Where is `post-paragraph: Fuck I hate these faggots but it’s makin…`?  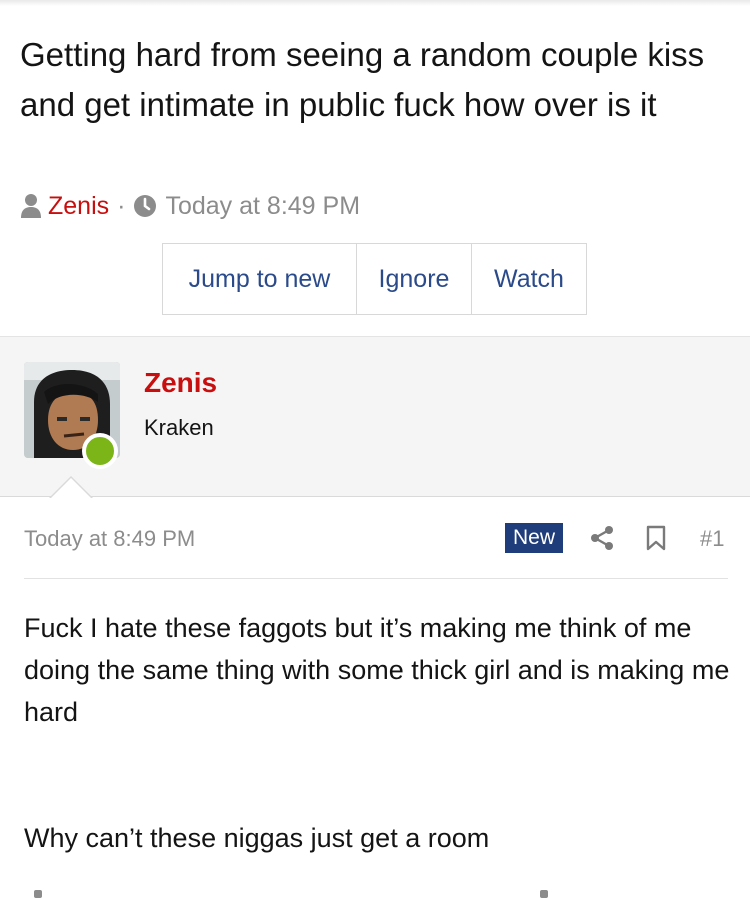
post-paragraph: Fuck I hate these faggots but it’s makin… is located at coordinates (377, 670).